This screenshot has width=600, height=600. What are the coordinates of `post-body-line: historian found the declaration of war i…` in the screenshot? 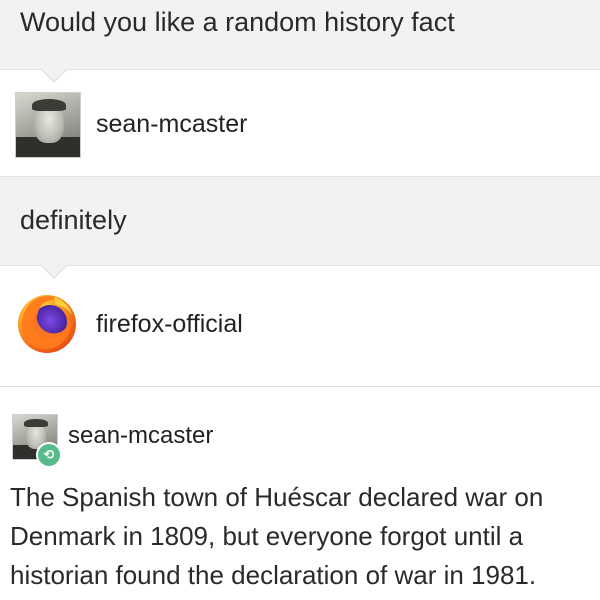 It's located at (273, 575).